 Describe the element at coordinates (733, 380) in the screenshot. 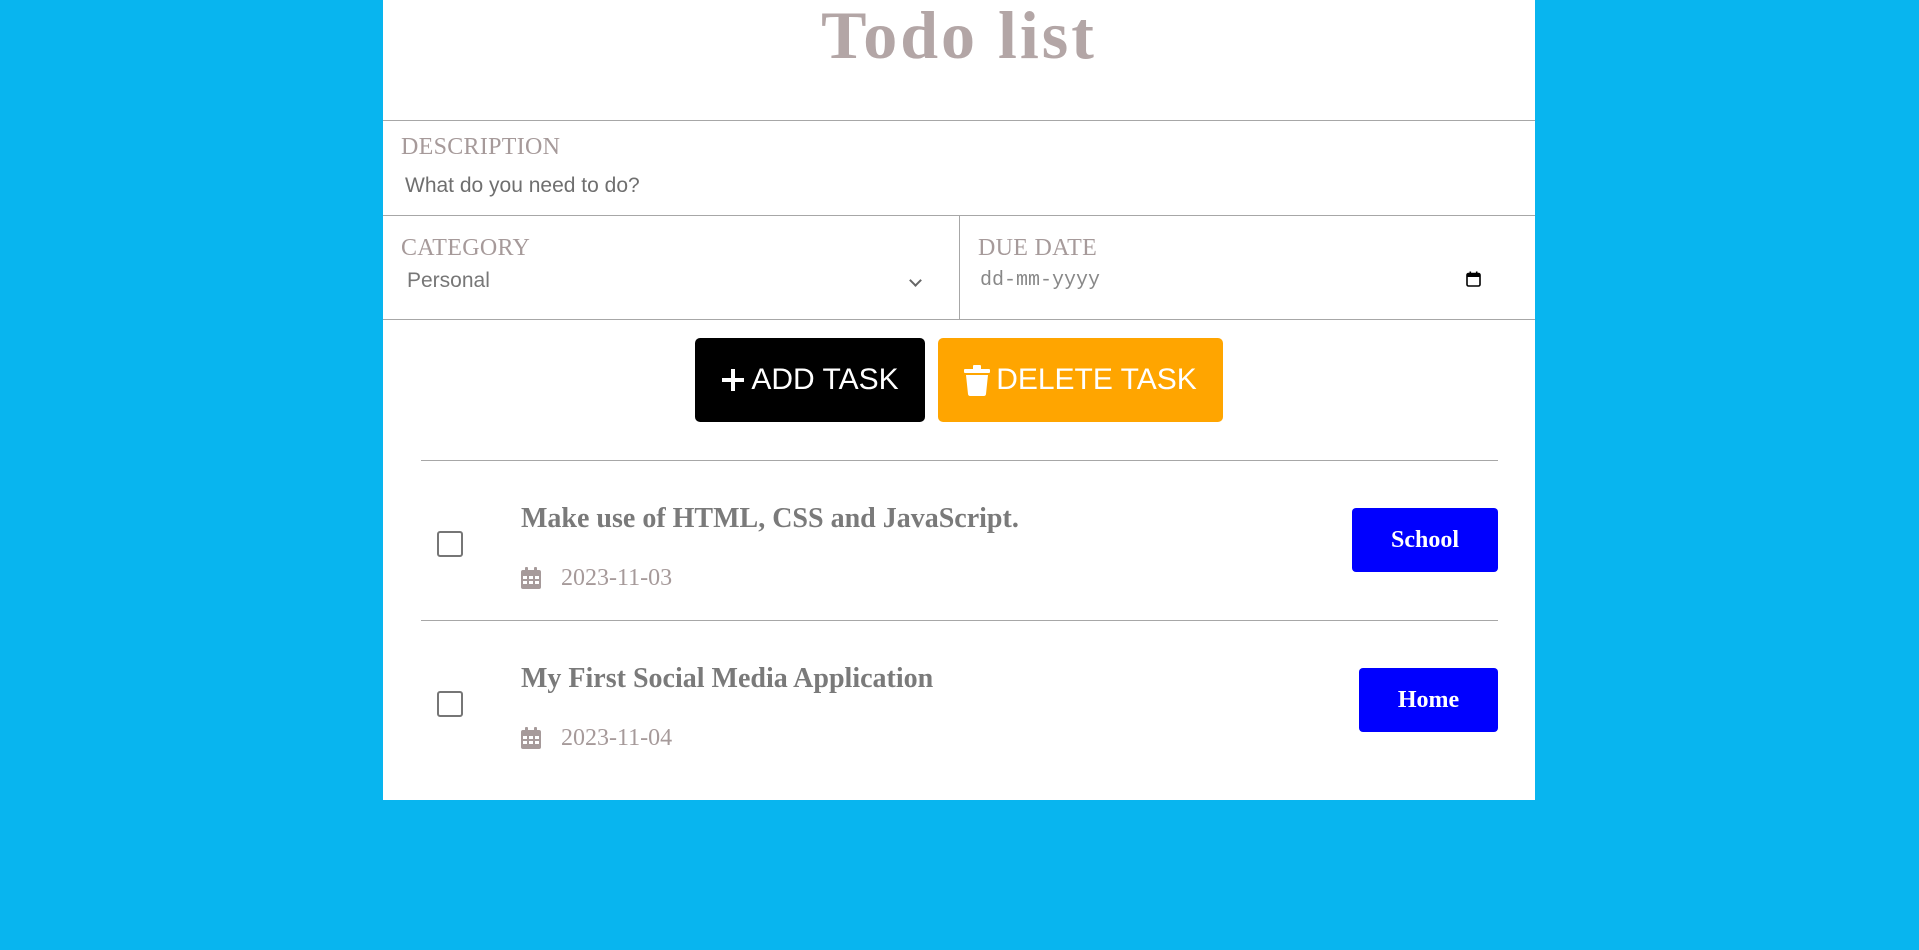

I see `plus-icon` at that location.